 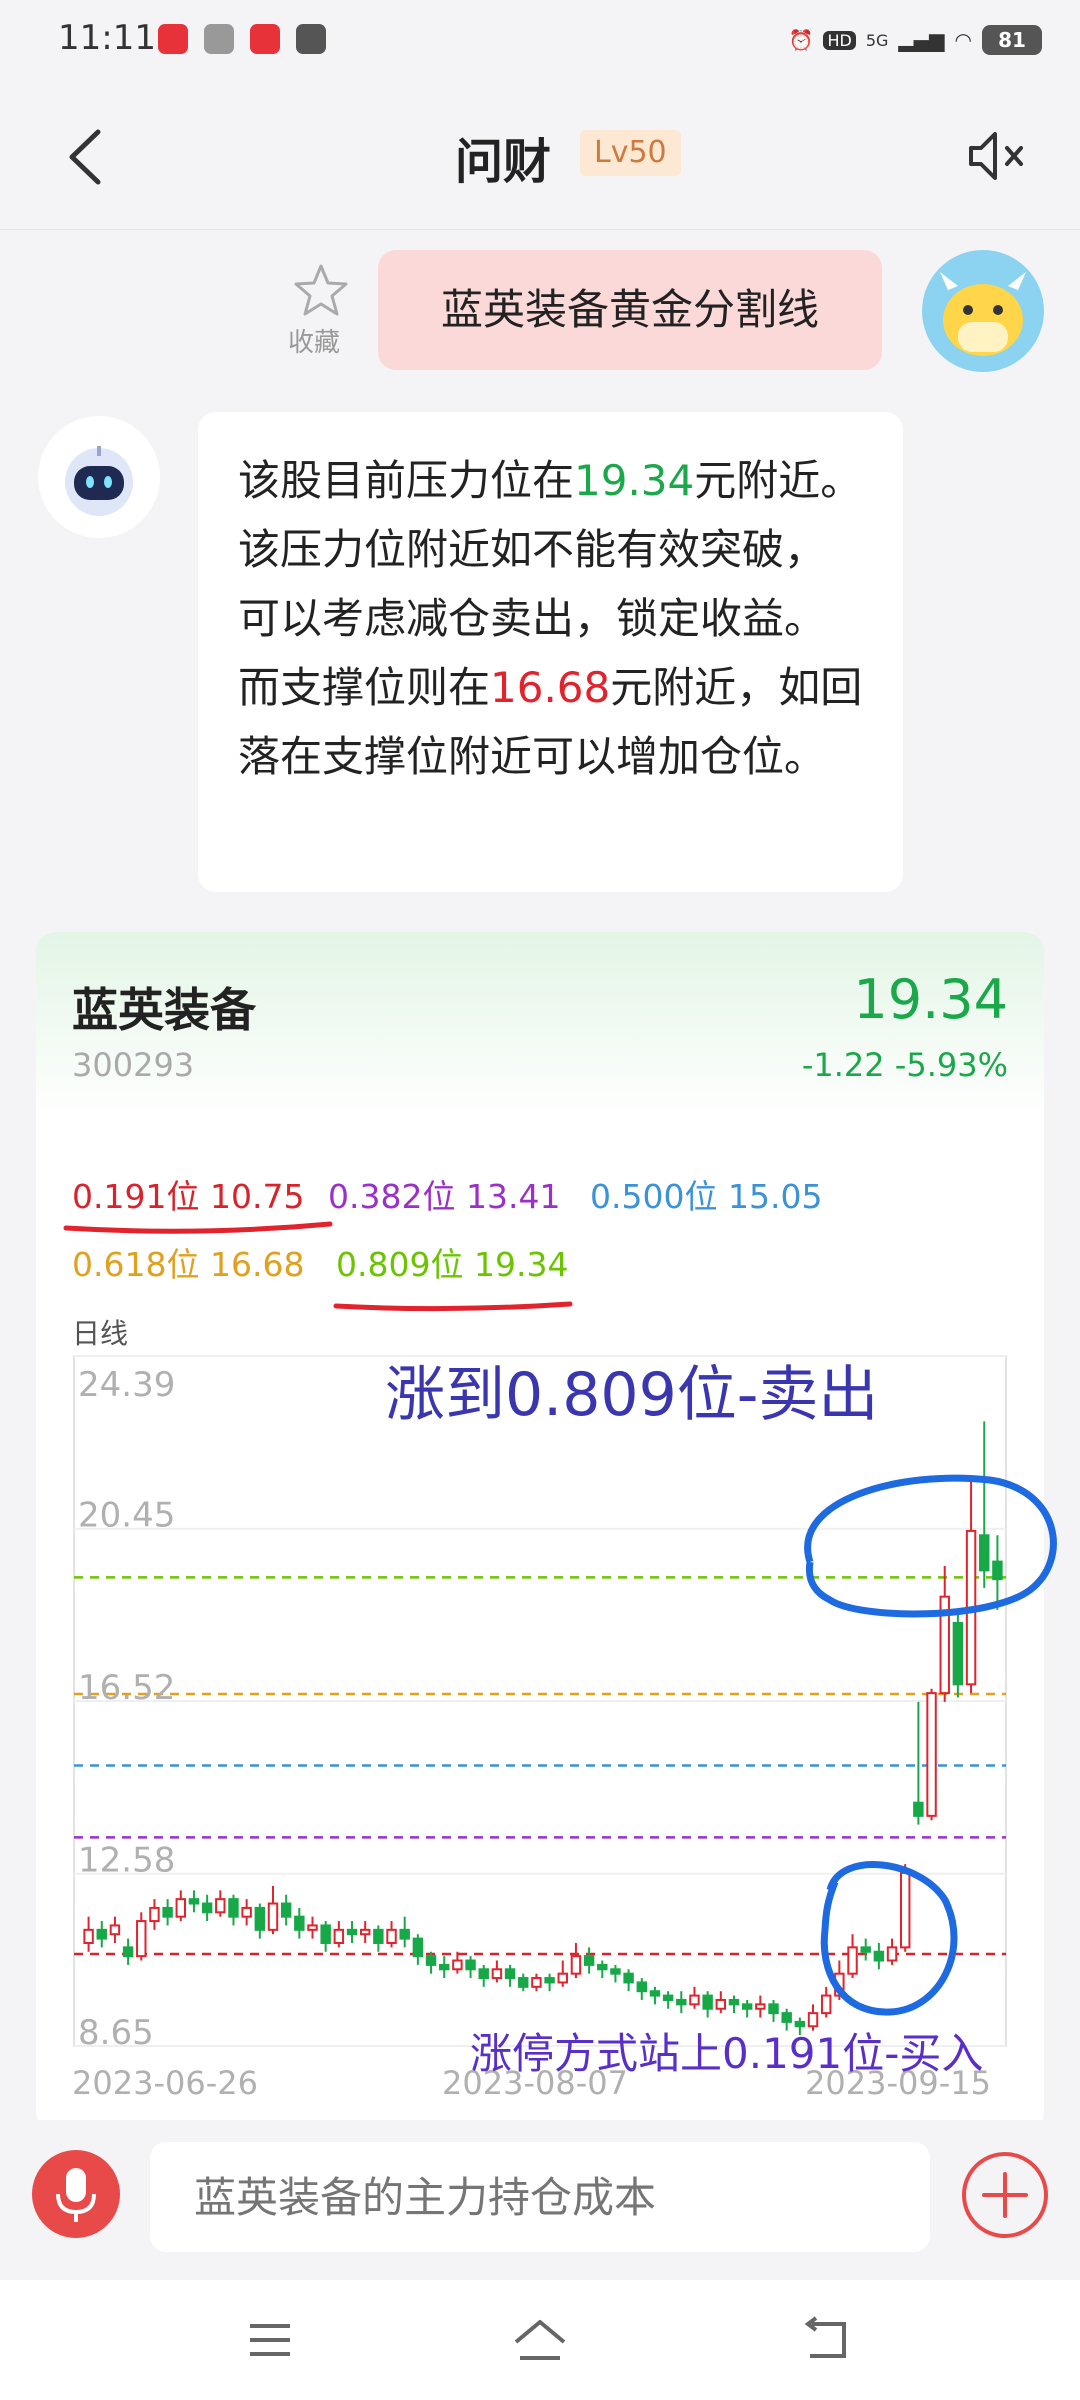 I want to click on menu-icon, so click(x=270, y=2340).